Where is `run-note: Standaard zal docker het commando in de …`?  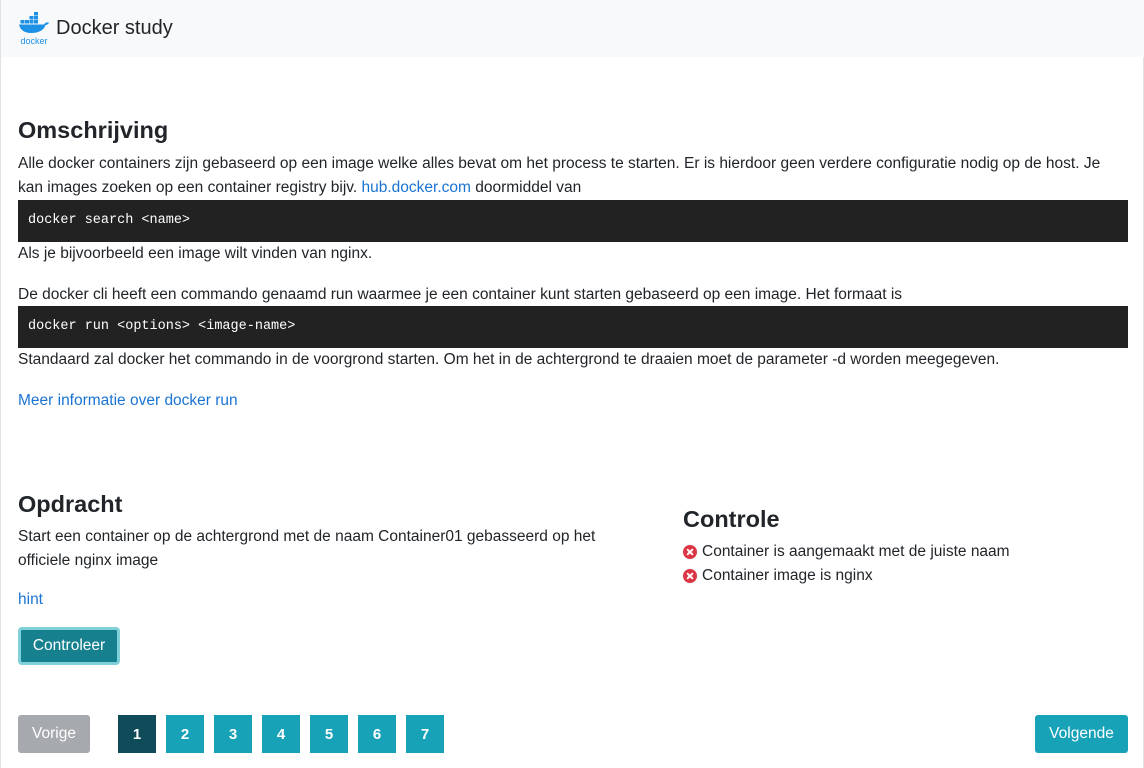
run-note: Standaard zal docker het commando in de … is located at coordinates (509, 359).